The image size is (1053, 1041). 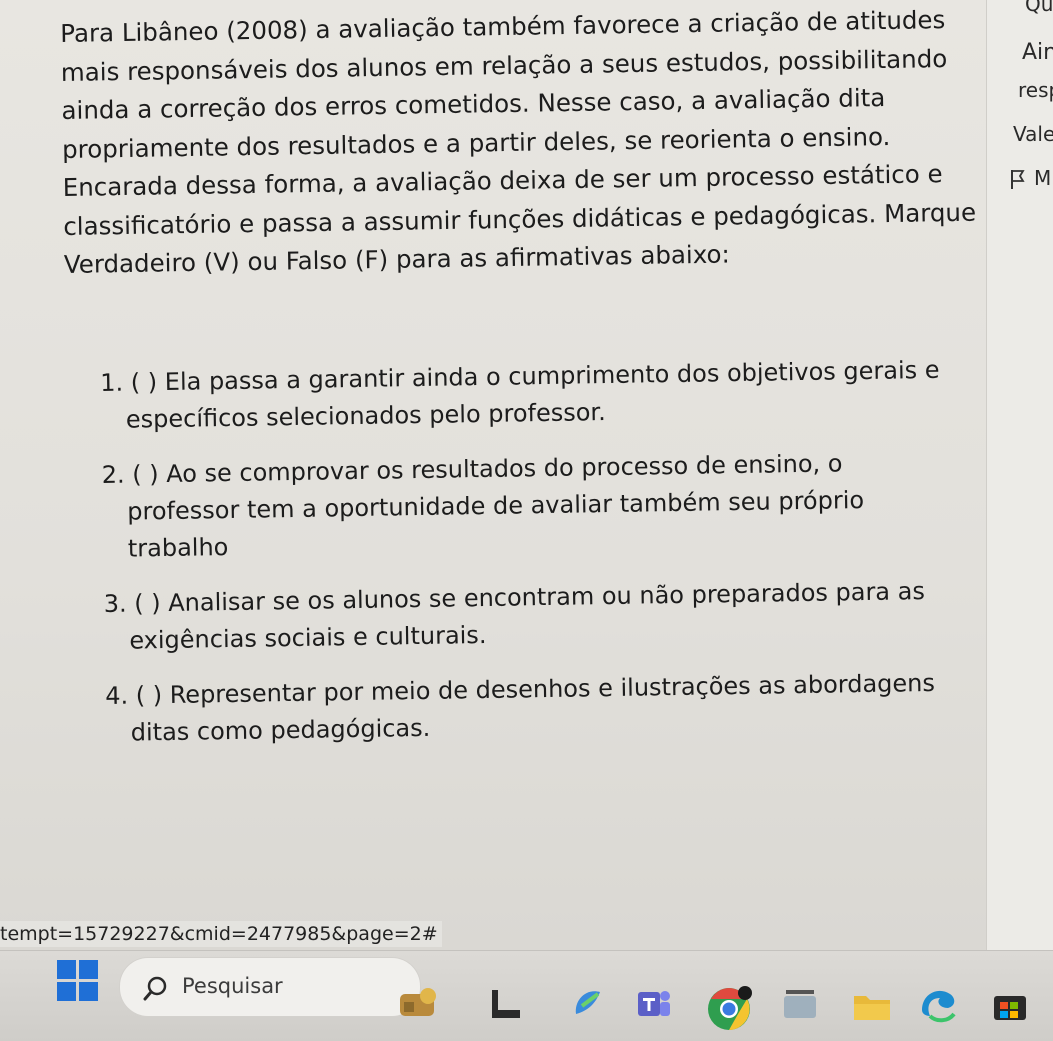 I want to click on widgets-icon, so click(x=418, y=1004).